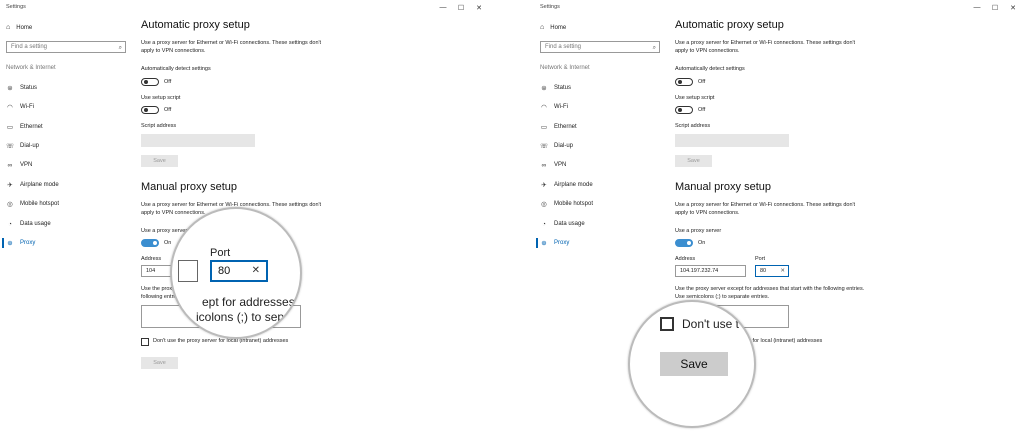 The height and width of the screenshot is (431, 1024). Describe the element at coordinates (239, 271) in the screenshot. I see `port-input-zoomed: 80 ✕` at that location.